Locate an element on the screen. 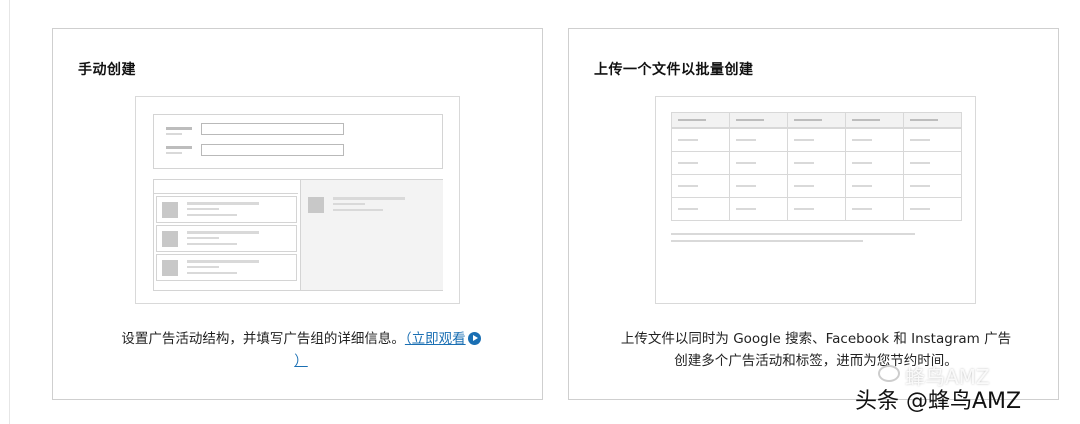  bulk-upload-illustration is located at coordinates (815, 200).